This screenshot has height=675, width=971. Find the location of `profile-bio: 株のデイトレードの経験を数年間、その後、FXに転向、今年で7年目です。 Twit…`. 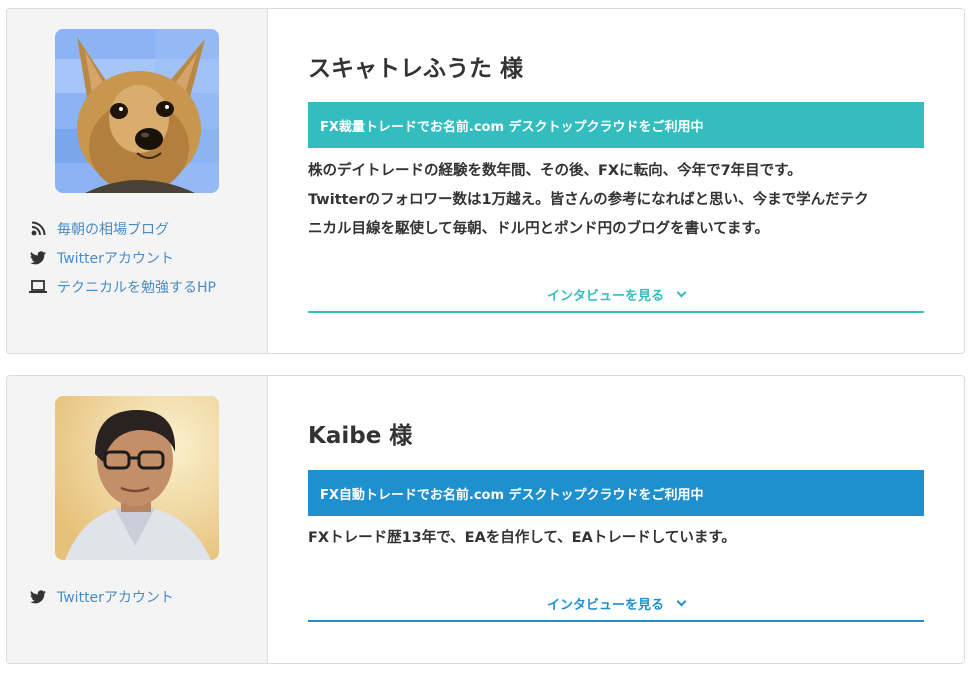

profile-bio: 株のデイトレードの経験を数年間、その後、FXに転向、今年で7年目です。 Twit… is located at coordinates (618, 200).